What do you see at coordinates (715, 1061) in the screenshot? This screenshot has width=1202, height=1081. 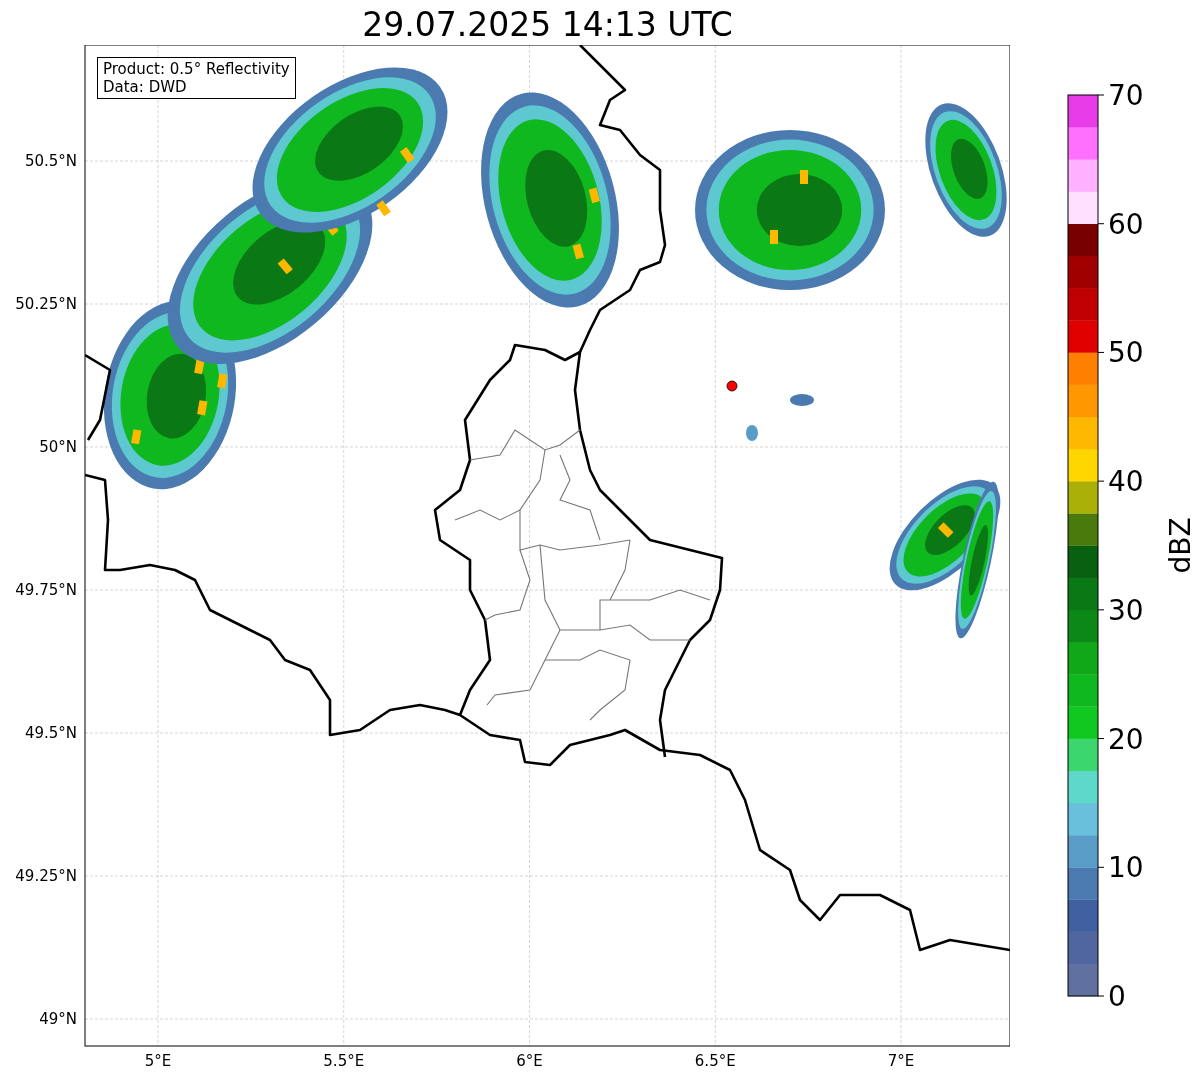 I see `axis-tick-label: 6.5°E` at bounding box center [715, 1061].